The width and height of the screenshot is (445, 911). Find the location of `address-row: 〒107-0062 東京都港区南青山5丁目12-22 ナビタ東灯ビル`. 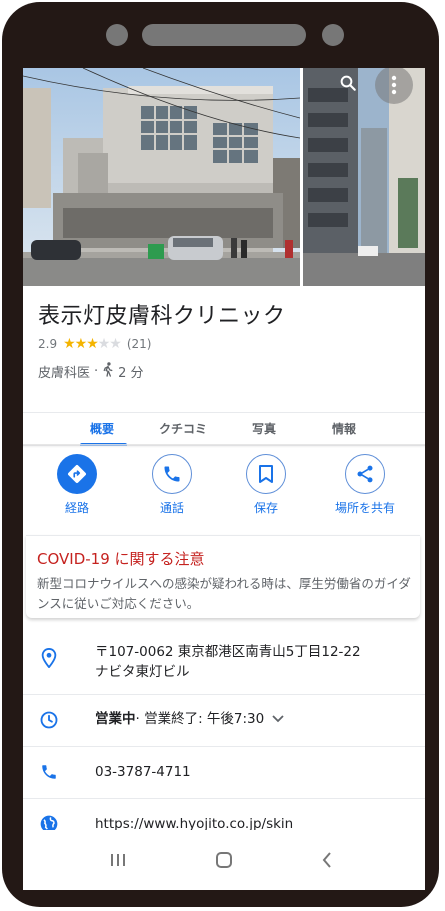

address-row: 〒107-0062 東京都港区南青山5丁目12-22 ナビタ東灯ビル is located at coordinates (224, 660).